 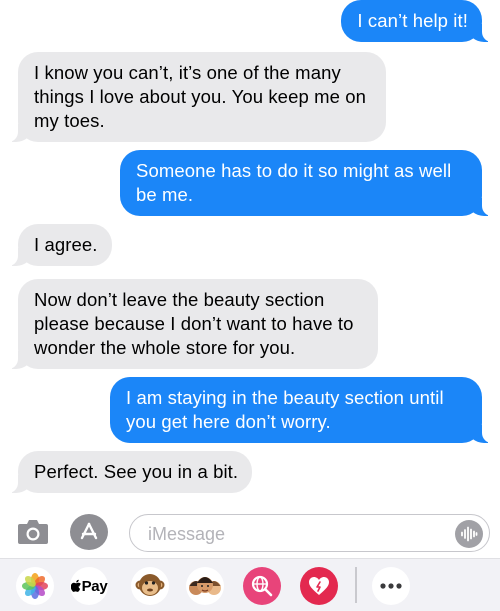 I want to click on memoji-stickers-app-button, so click(x=150, y=586).